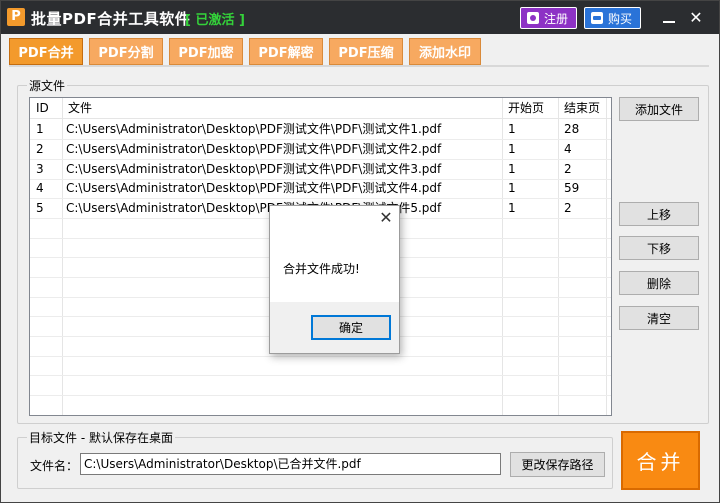 Image resolution: width=720 pixels, height=503 pixels. I want to click on tab-pdf-decrypt: PDF解密, so click(286, 51).